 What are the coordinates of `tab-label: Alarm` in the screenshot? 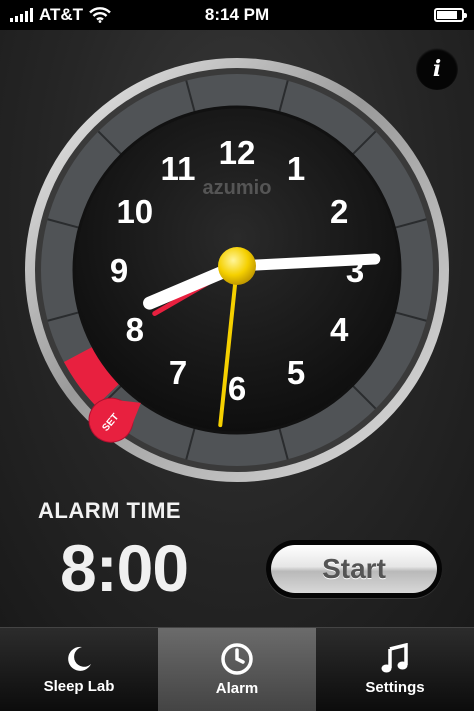 It's located at (237, 688).